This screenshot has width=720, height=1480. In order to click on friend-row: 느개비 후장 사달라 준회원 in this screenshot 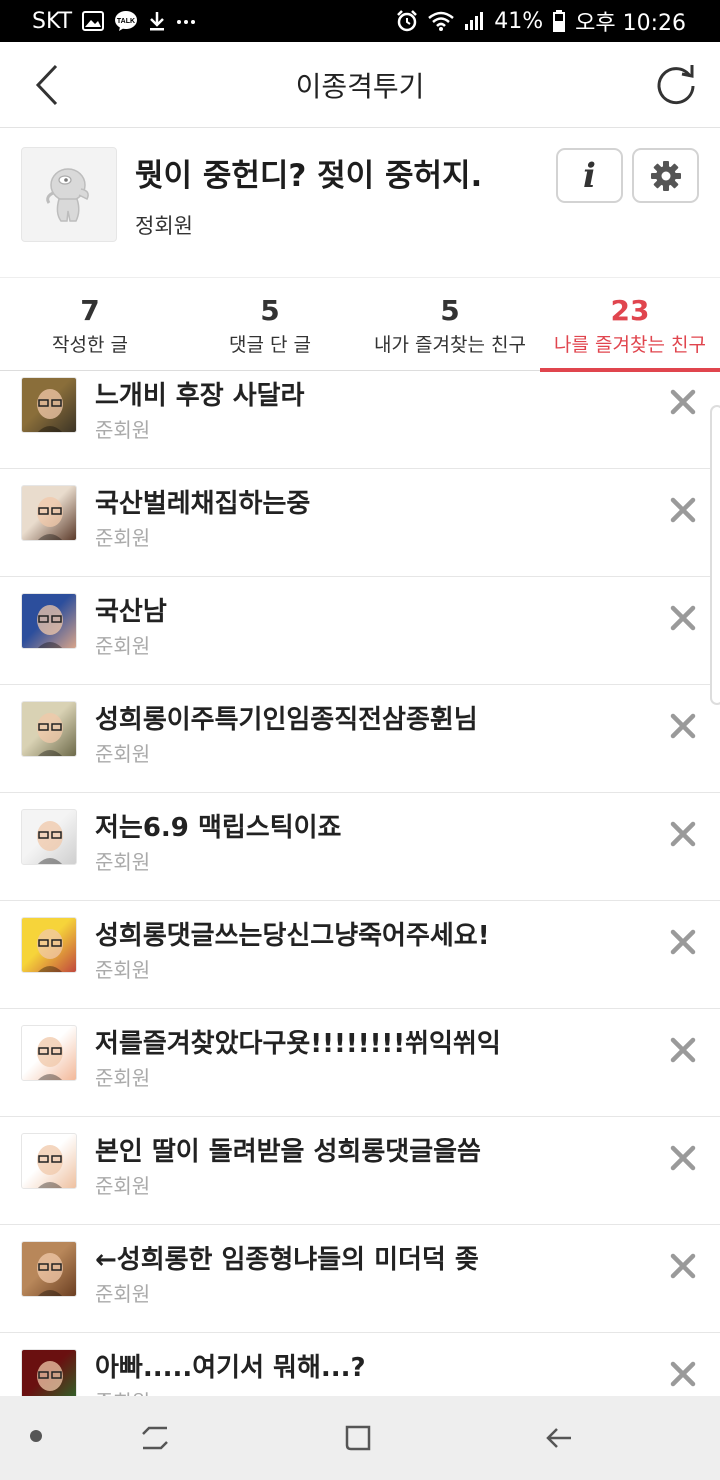, I will do `click(360, 420)`.